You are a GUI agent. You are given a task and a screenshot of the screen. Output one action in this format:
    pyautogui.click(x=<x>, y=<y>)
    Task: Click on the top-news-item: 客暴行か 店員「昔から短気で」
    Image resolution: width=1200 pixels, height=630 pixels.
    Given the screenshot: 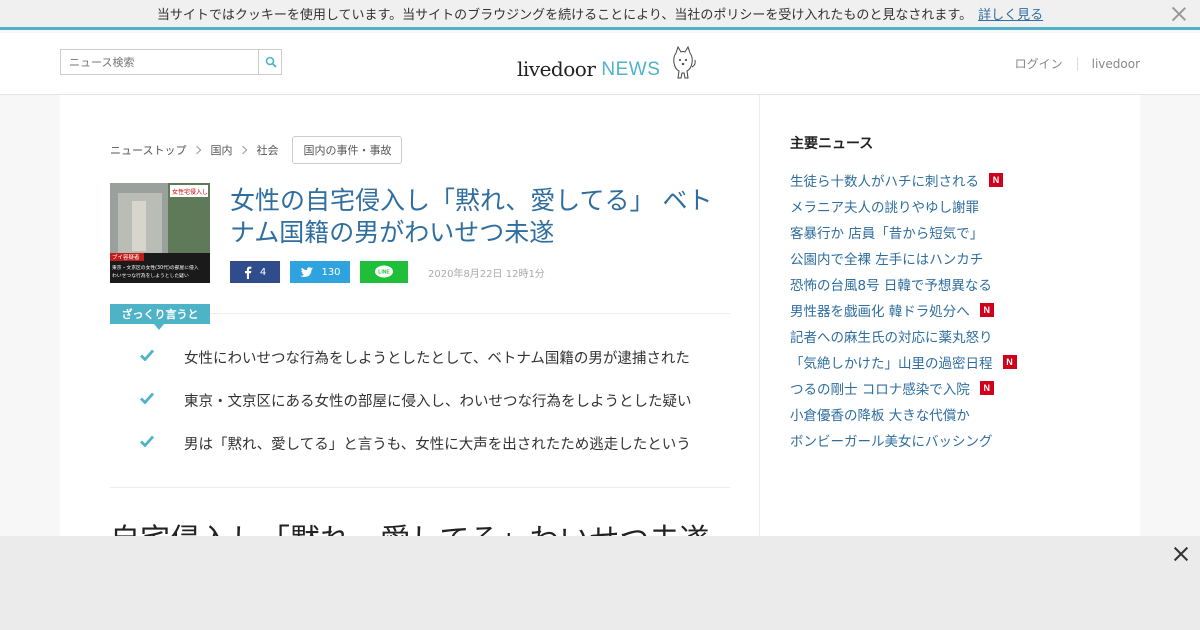 What is the action you would take?
    pyautogui.click(x=955, y=232)
    